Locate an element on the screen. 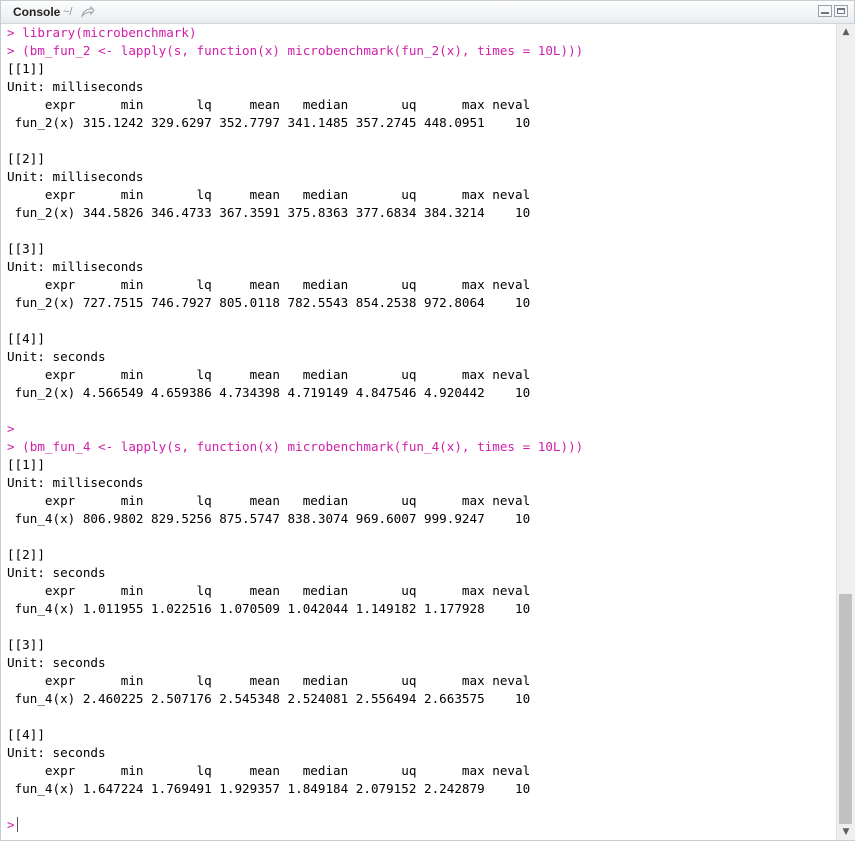  command-line: > library(microbenchmark) is located at coordinates (102, 32).